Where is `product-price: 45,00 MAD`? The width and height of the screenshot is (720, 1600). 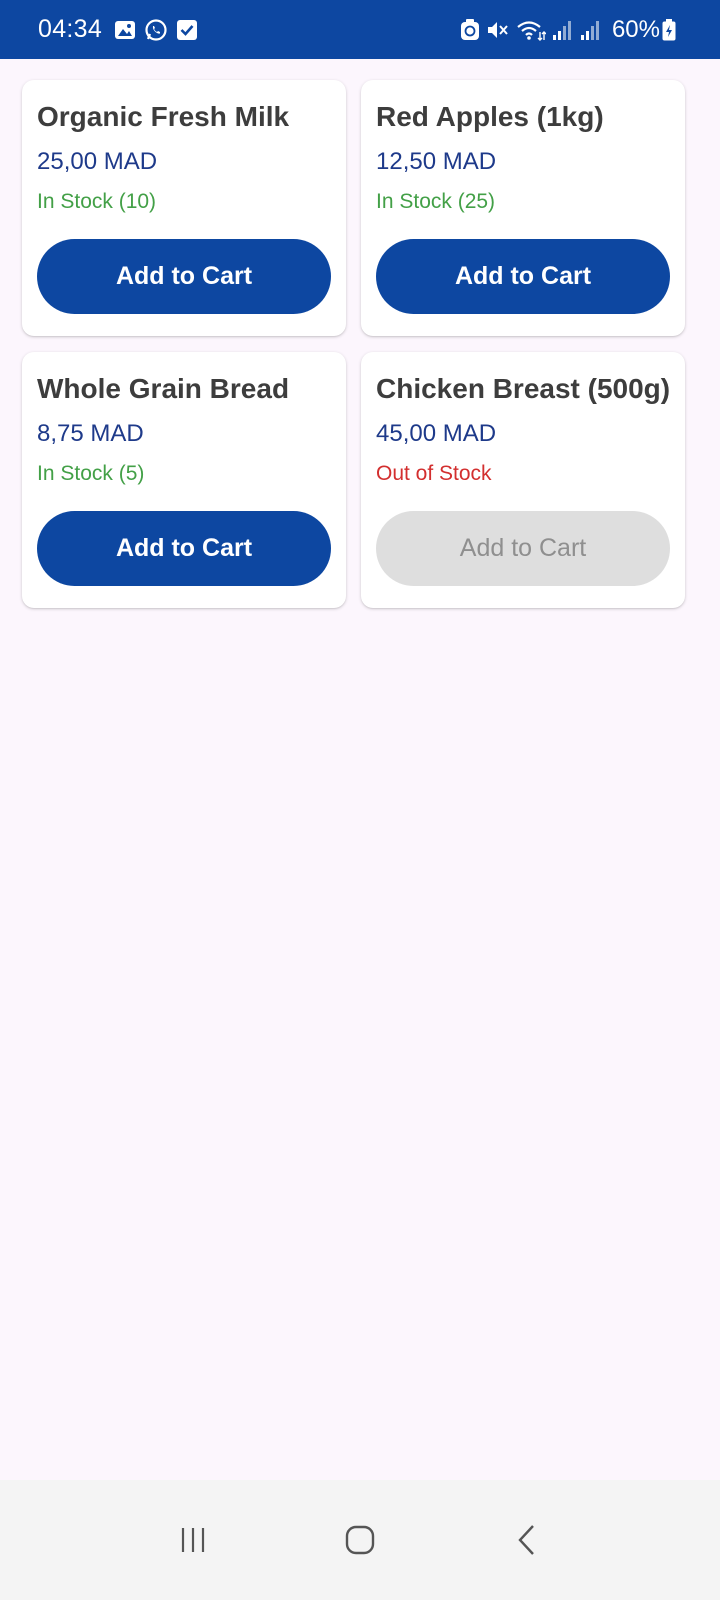
product-price: 45,00 MAD is located at coordinates (436, 433).